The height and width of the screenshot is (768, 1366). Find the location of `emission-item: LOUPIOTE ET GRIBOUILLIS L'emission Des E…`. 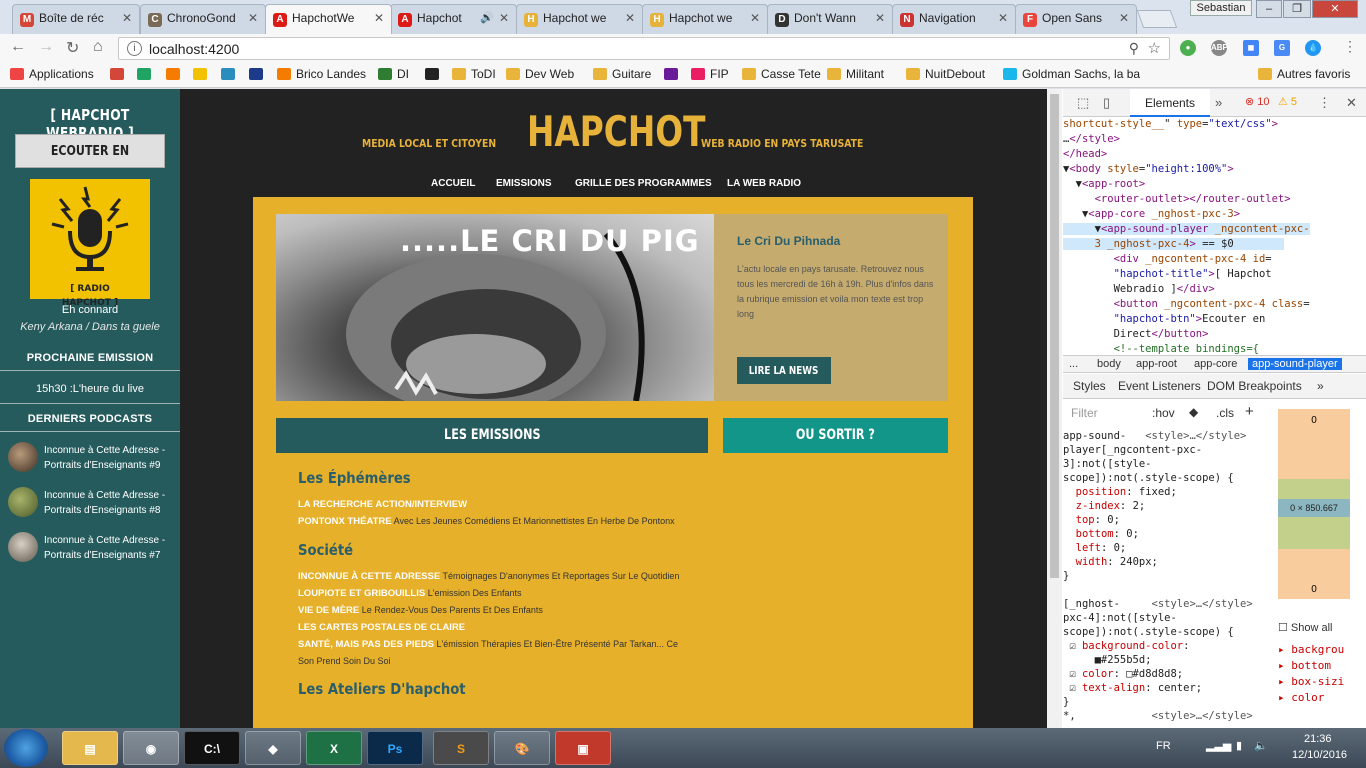

emission-item: LOUPIOTE ET GRIBOUILLIS L'emission Des E… is located at coordinates (493, 593).